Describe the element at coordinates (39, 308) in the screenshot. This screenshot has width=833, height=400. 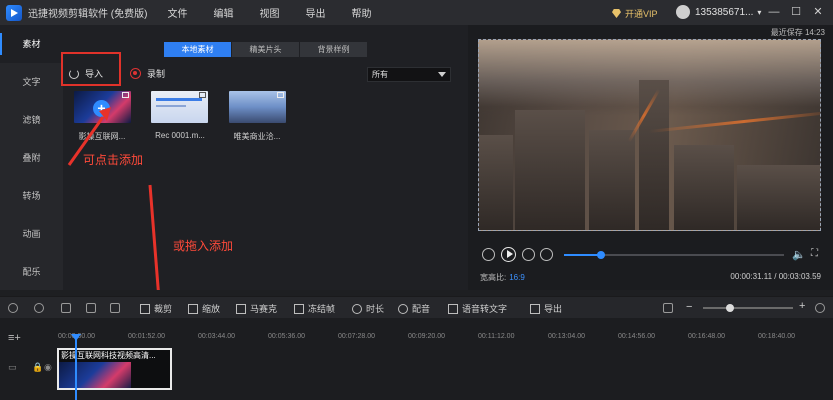
I see `redo-icon` at that location.